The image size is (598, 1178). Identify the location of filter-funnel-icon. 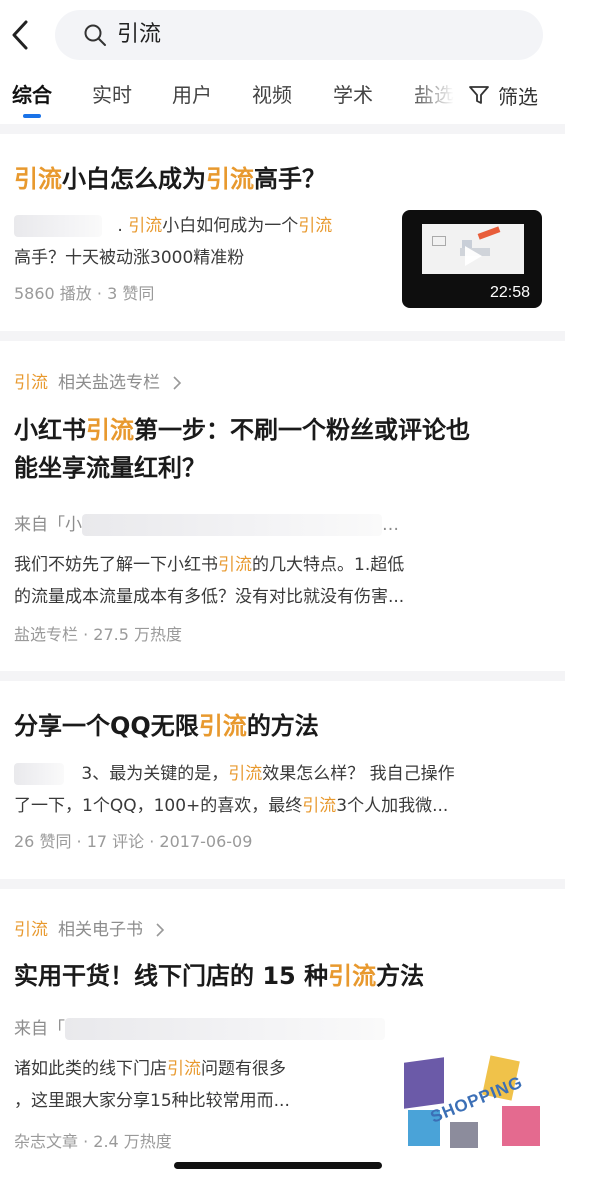
(479, 95).